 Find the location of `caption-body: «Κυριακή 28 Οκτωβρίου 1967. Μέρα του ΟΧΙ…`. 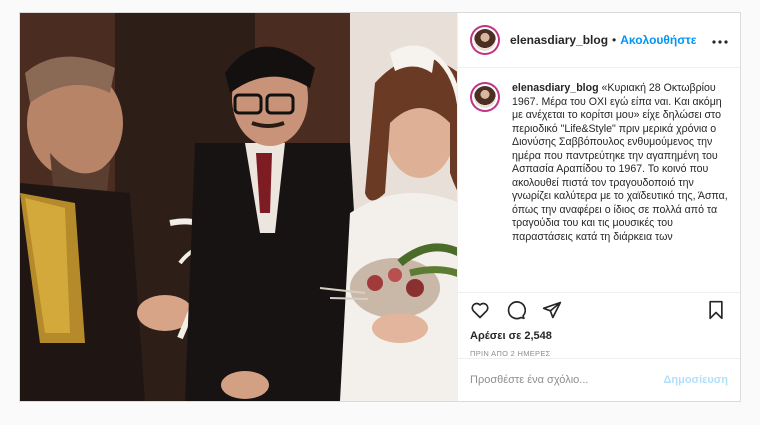

caption-body: «Κυριακή 28 Οκτωβρίου 1967. Μέρα του ΟΧΙ… is located at coordinates (620, 162).